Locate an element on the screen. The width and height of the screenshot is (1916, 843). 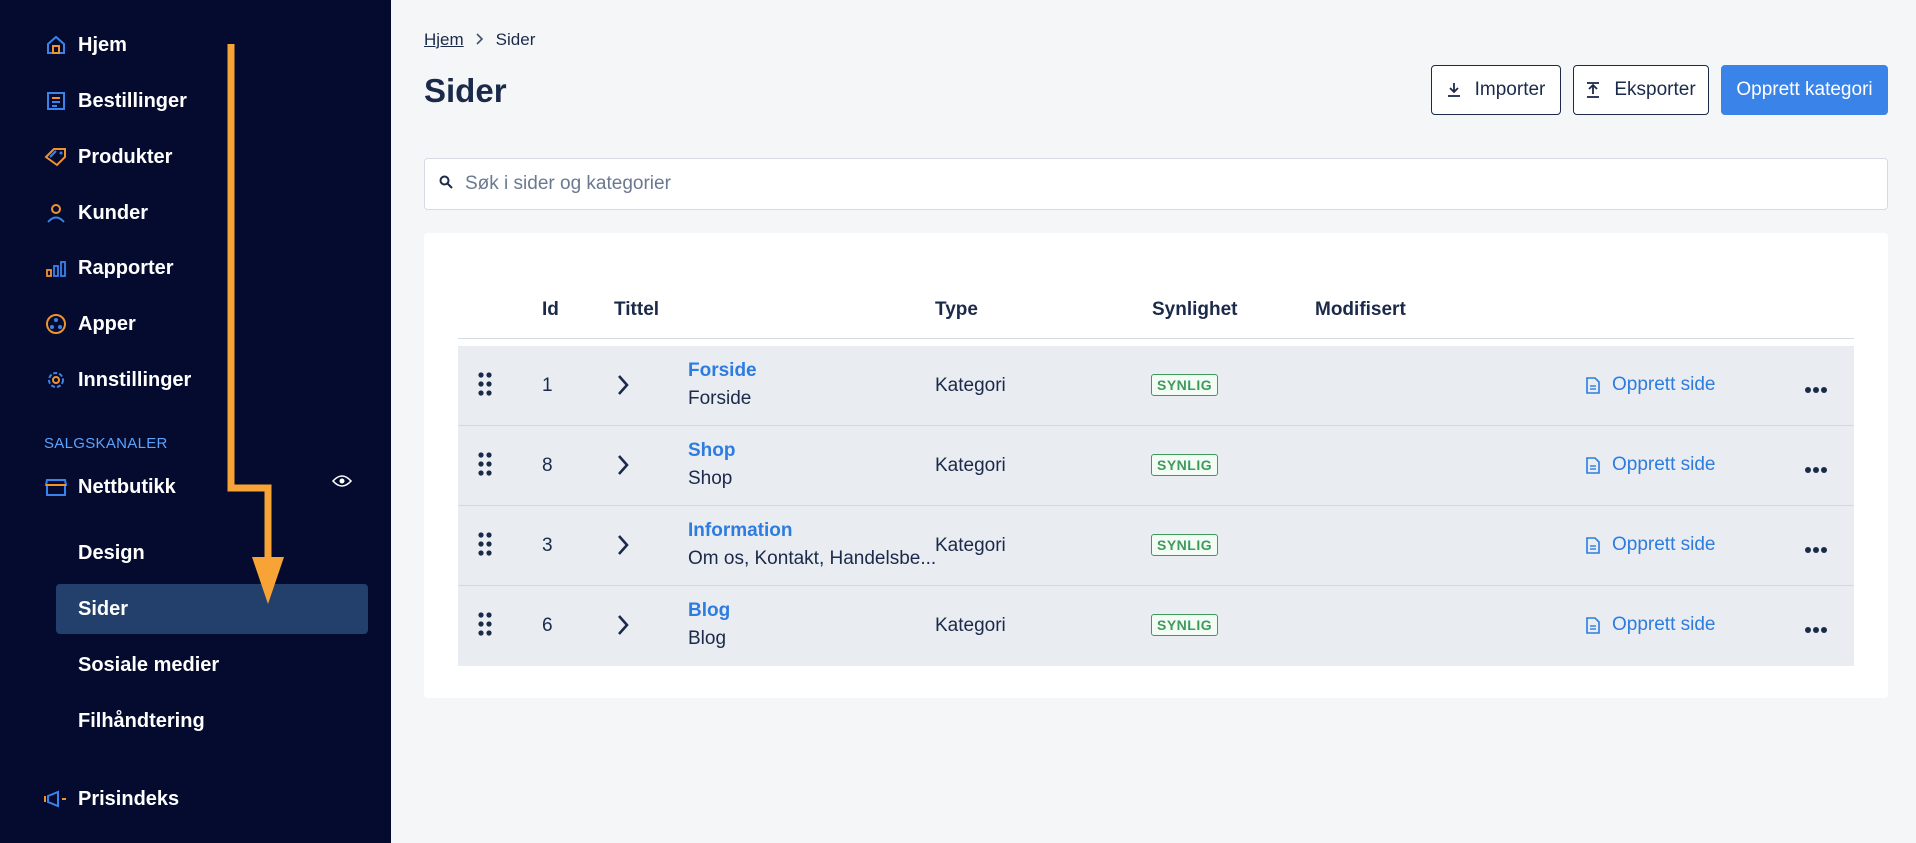
row-title-link: Blog is located at coordinates (709, 611).